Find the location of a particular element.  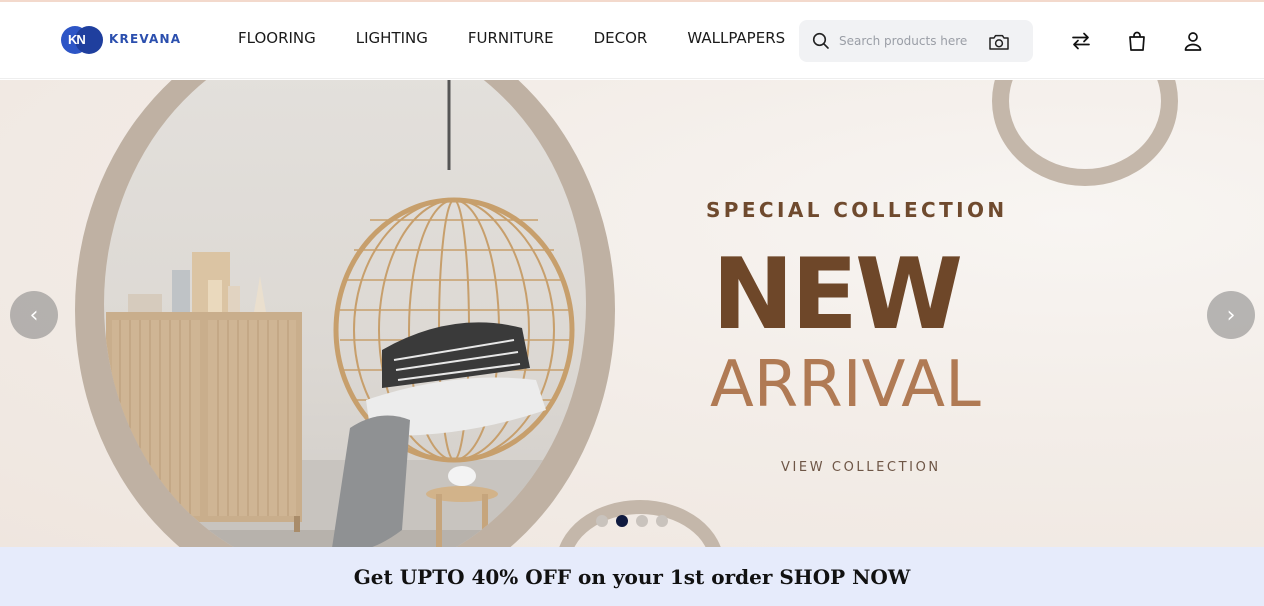

chevron-left-icon: ‹ is located at coordinates (34, 315).